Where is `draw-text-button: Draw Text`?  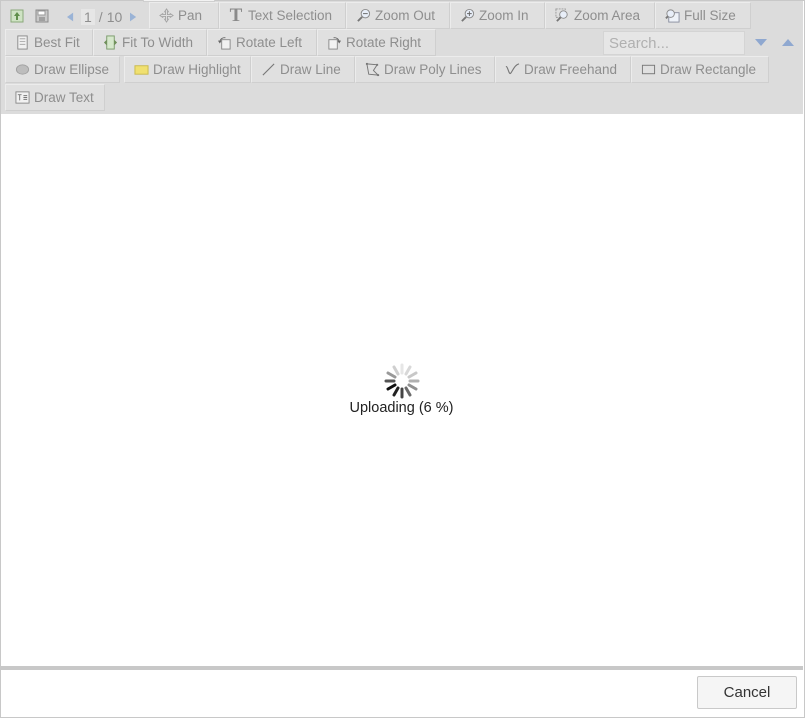 draw-text-button: Draw Text is located at coordinates (55, 97).